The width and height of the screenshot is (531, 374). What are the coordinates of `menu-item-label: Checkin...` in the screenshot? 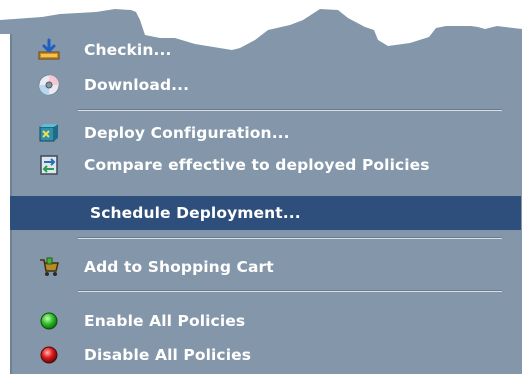 It's located at (128, 50).